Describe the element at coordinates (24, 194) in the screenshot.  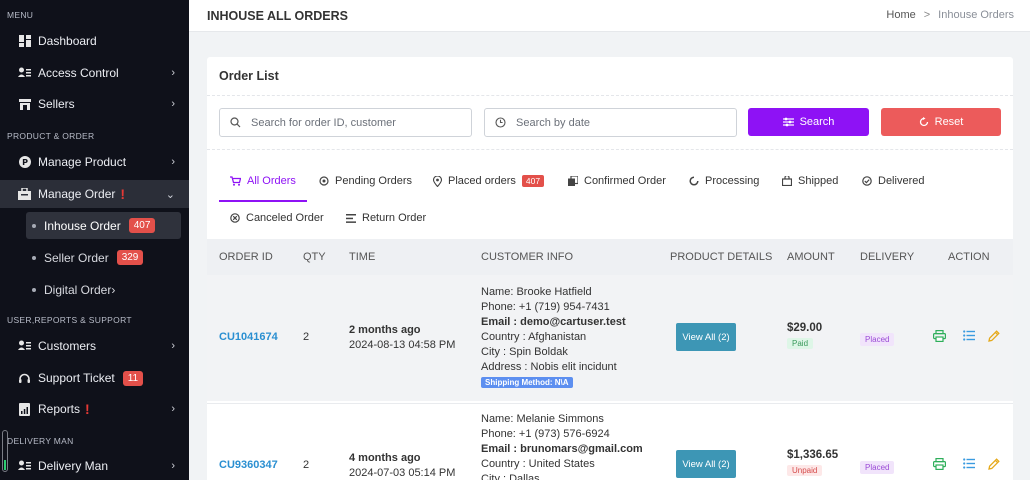
I see `order-icon` at that location.